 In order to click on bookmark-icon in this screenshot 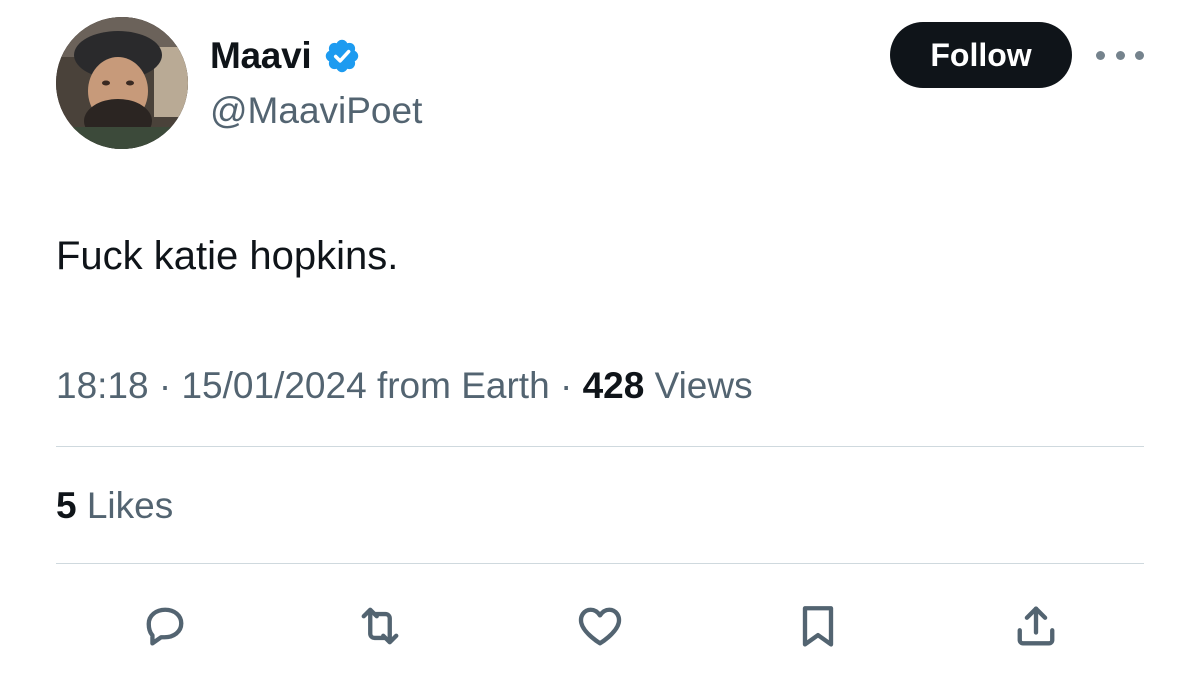, I will do `click(818, 626)`.